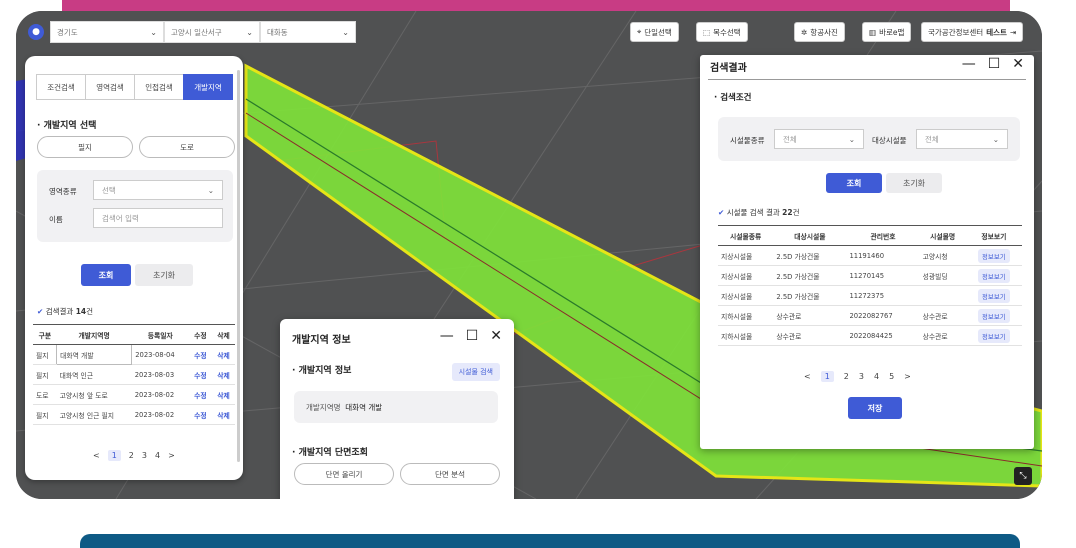 The height and width of the screenshot is (548, 1076). What do you see at coordinates (158, 190) in the screenshot?
I see `area-type-select: 선택 ⌄` at bounding box center [158, 190].